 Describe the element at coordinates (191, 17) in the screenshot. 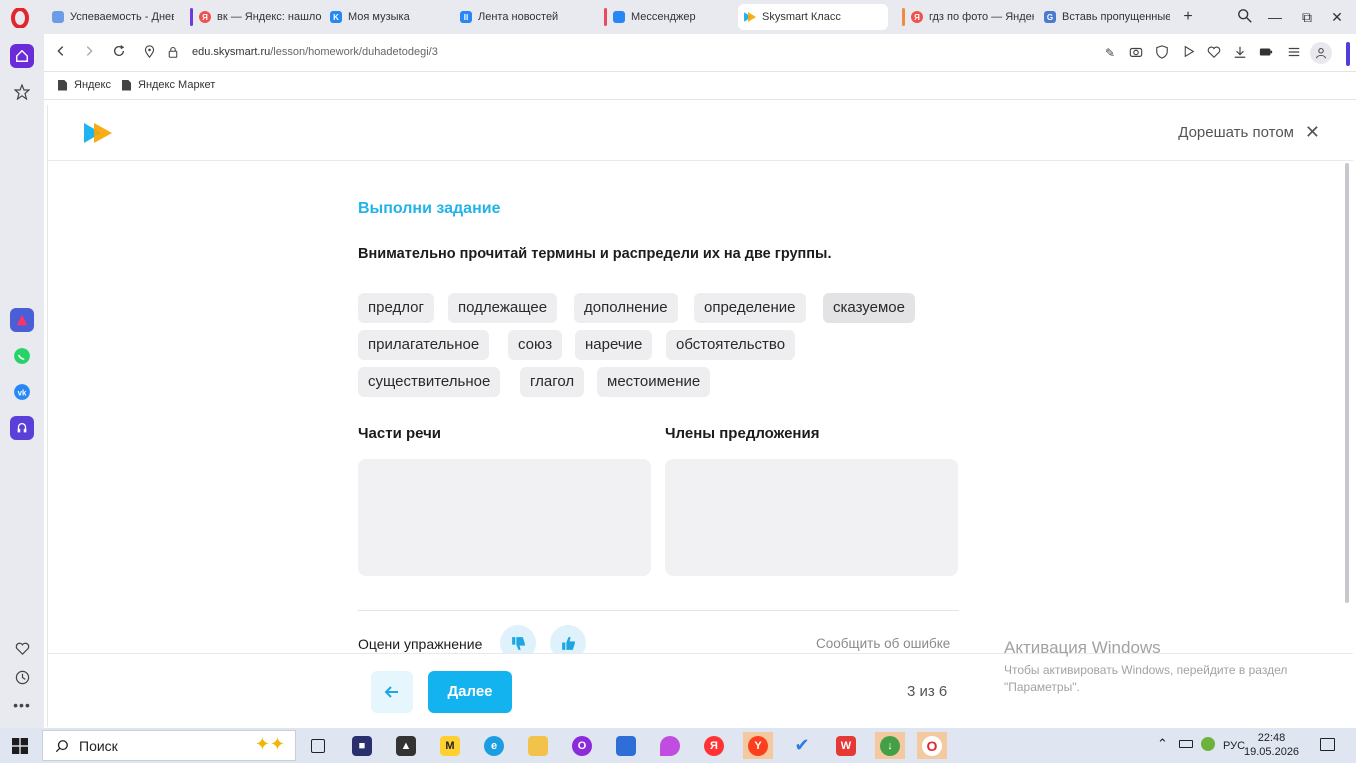

I see `tab-group-marker` at that location.